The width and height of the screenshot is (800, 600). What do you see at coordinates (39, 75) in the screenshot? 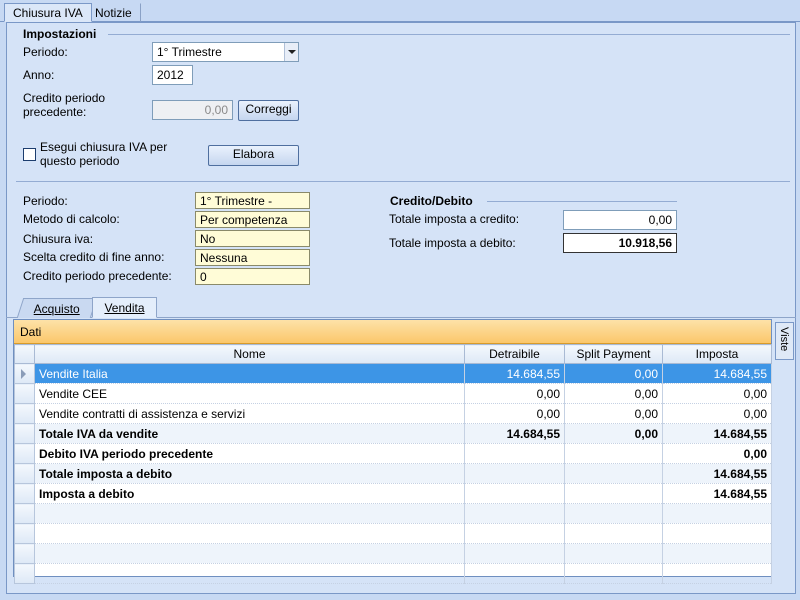
I see `anno-label: Anno:` at bounding box center [39, 75].